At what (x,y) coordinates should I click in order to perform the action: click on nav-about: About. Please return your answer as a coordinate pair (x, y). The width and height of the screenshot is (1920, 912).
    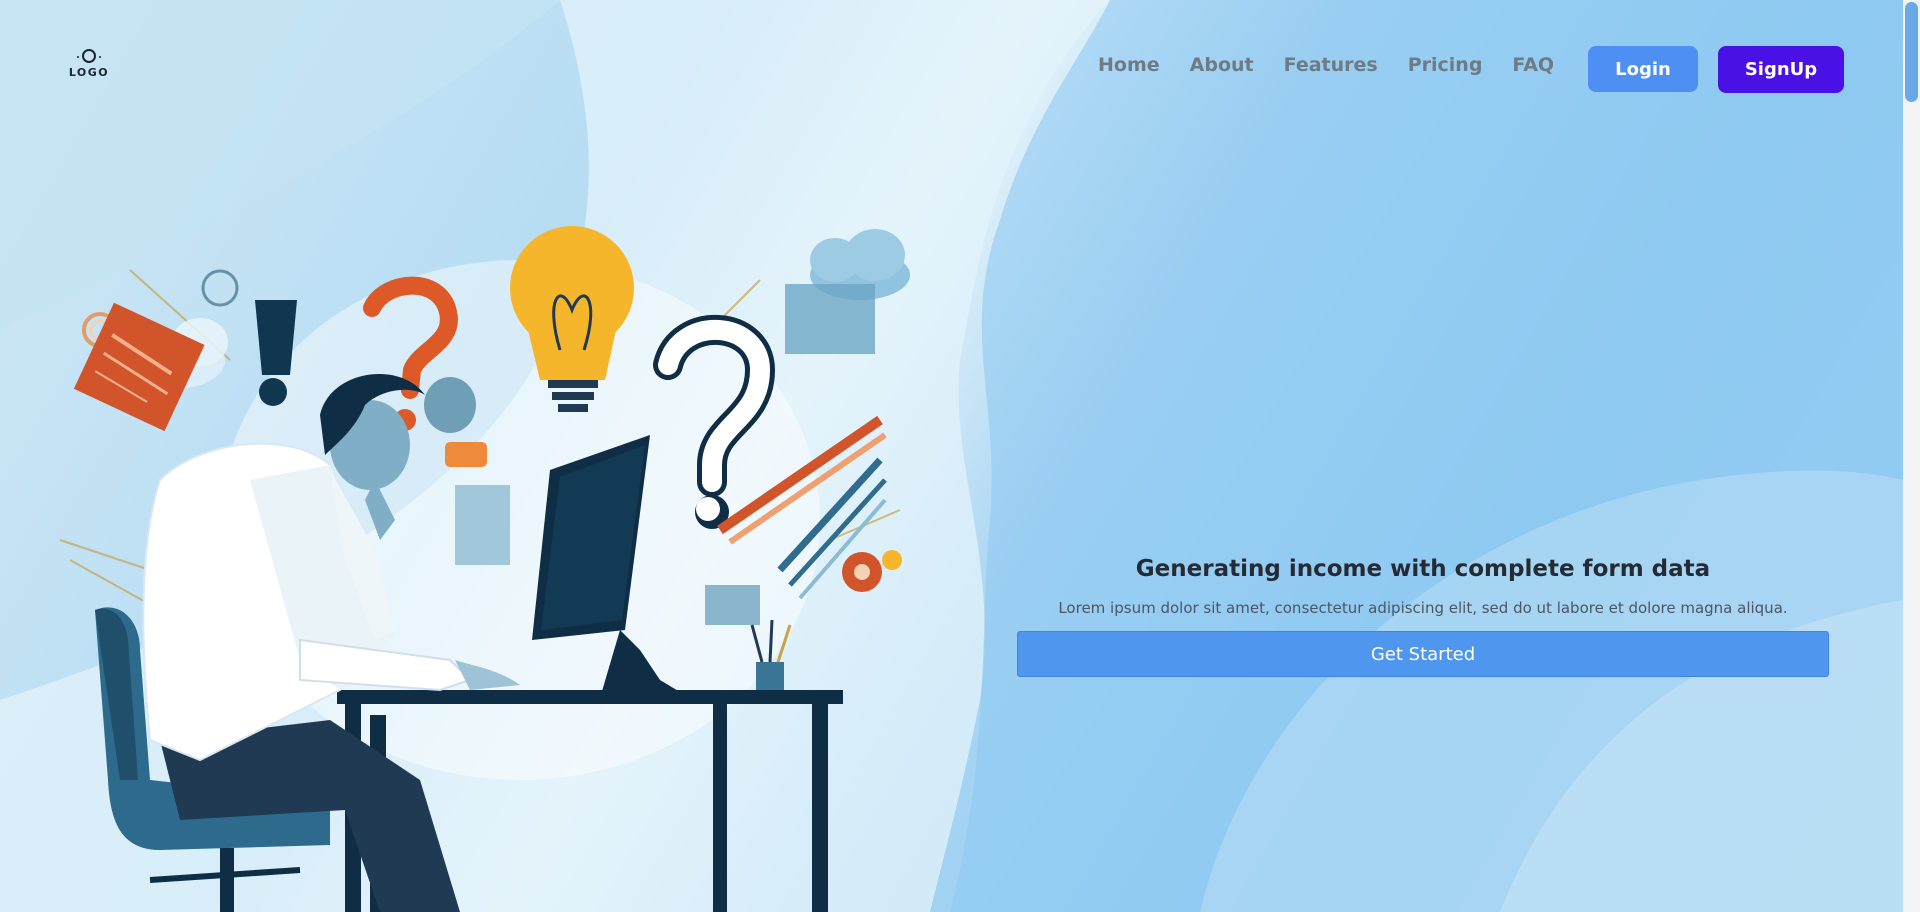
    Looking at the image, I should click on (1222, 65).